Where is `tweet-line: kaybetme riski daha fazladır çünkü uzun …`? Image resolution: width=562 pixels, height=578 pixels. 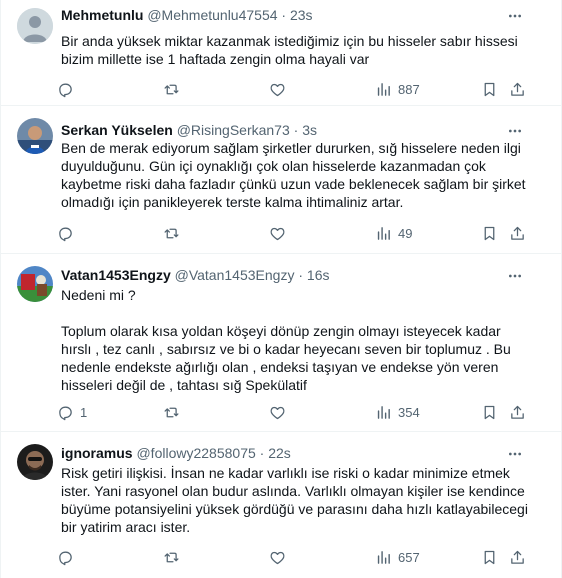 tweet-line: kaybetme riski daha fazladır çünkü uzun … is located at coordinates (293, 184).